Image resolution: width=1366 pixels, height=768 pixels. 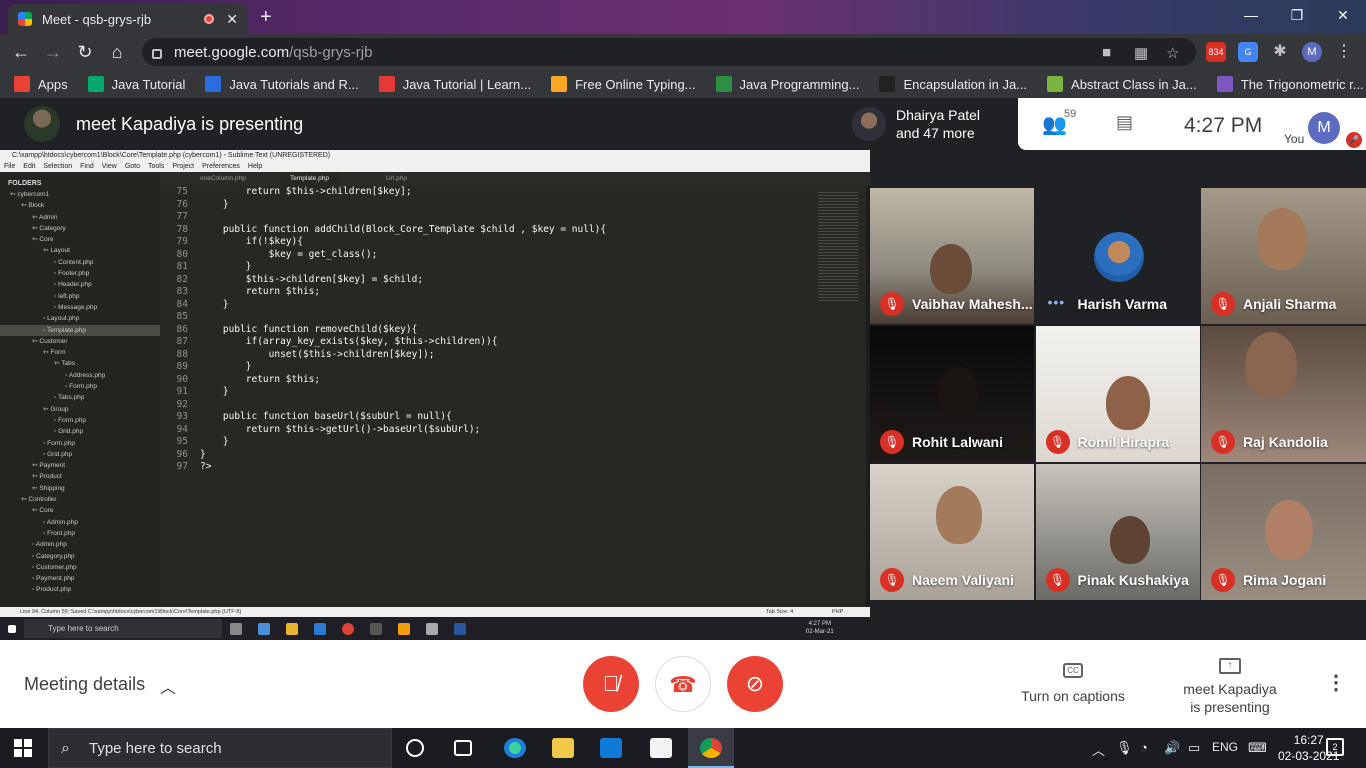 What do you see at coordinates (220, 748) in the screenshot?
I see `taskbar-search: ⌕ Type here to search` at bounding box center [220, 748].